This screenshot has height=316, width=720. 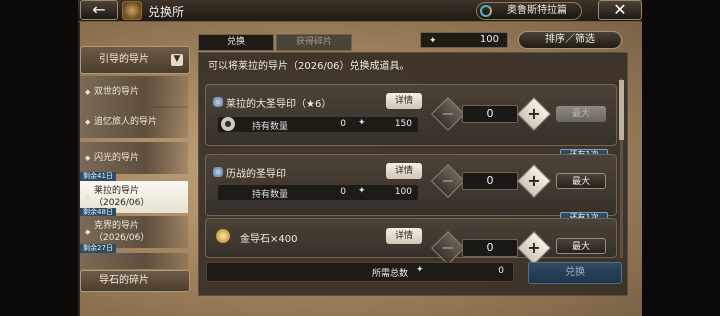 I want to click on sidebar-item-partial, so click(x=134, y=261).